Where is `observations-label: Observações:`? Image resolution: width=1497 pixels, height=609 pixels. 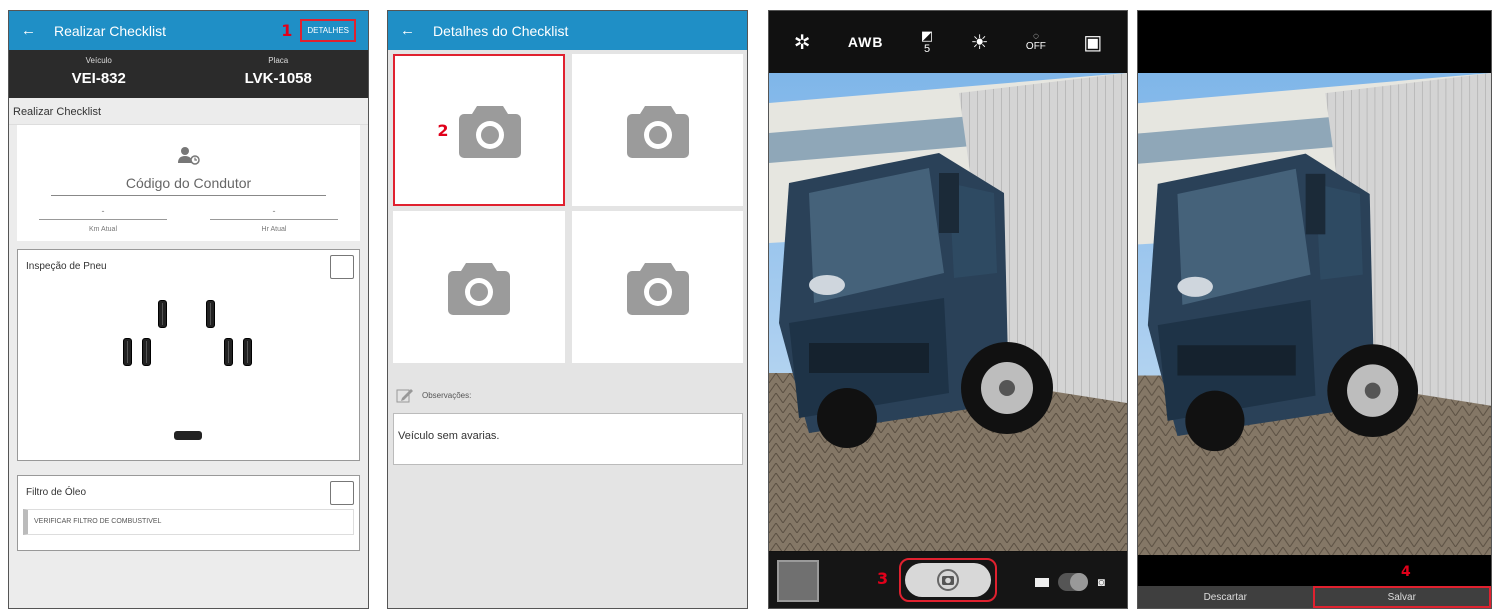 observations-label: Observações: is located at coordinates (447, 395).